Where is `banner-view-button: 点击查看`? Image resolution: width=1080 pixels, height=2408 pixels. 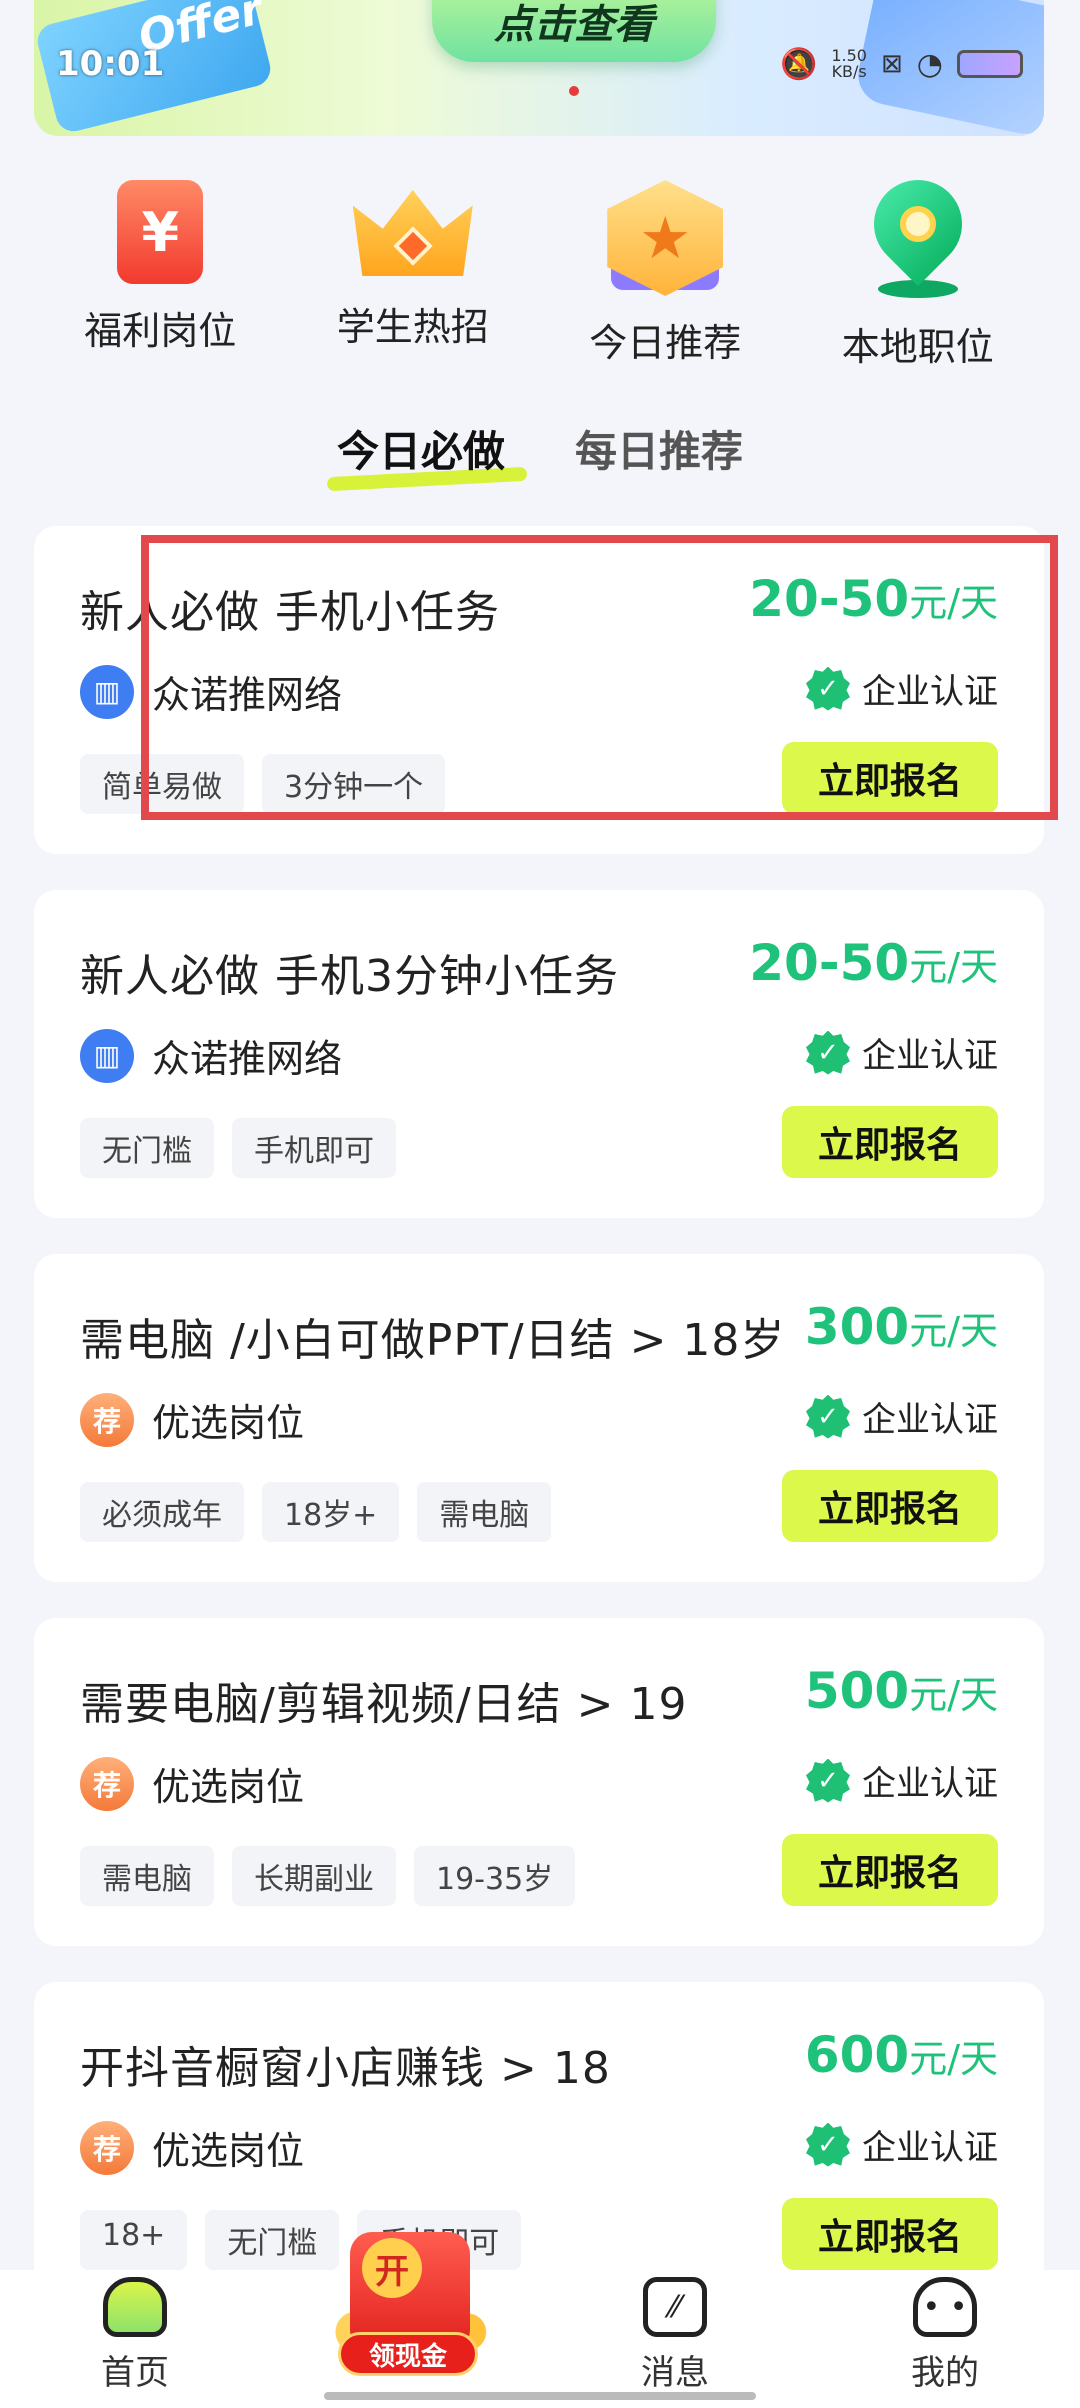 banner-view-button: 点击查看 is located at coordinates (574, 31).